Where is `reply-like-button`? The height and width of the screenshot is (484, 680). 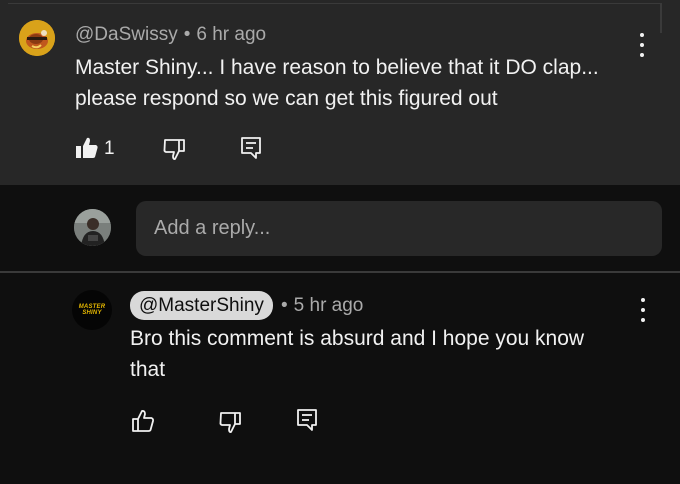
reply-like-button is located at coordinates (143, 423).